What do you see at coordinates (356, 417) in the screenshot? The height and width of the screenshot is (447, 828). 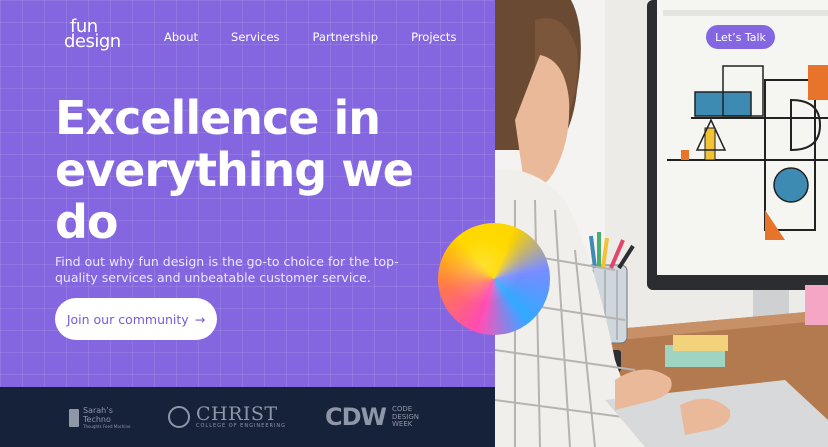 I see `cdw-mark: CDW` at bounding box center [356, 417].